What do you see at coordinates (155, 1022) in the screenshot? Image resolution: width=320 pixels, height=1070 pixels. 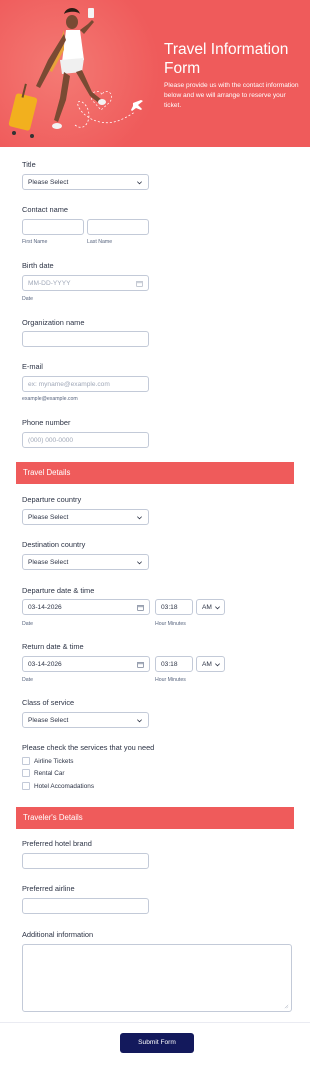 I see `footer-divider` at bounding box center [155, 1022].